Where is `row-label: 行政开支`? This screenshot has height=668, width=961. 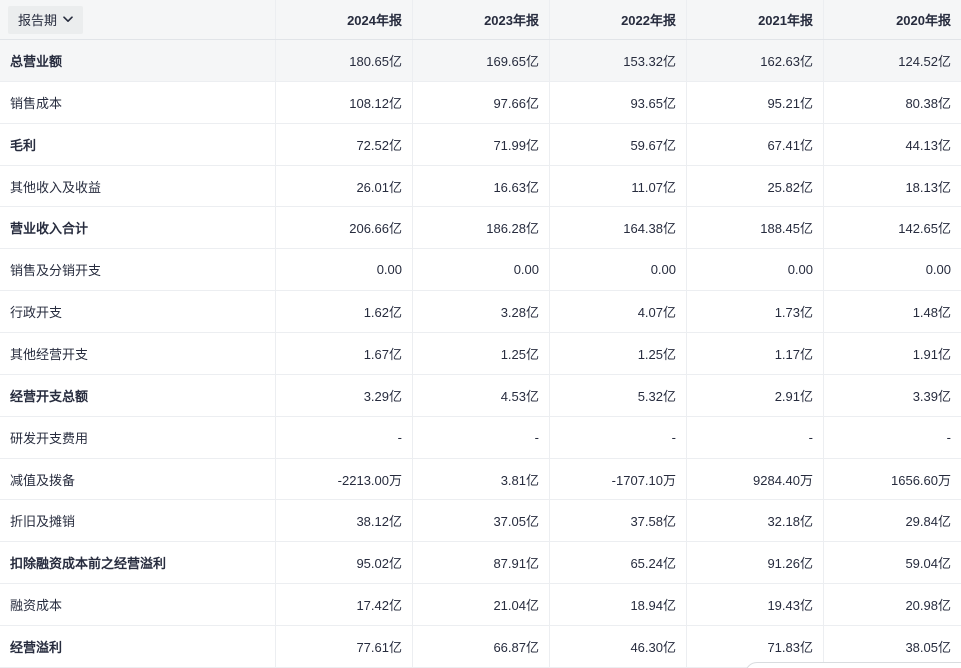 row-label: 行政开支 is located at coordinates (36, 313).